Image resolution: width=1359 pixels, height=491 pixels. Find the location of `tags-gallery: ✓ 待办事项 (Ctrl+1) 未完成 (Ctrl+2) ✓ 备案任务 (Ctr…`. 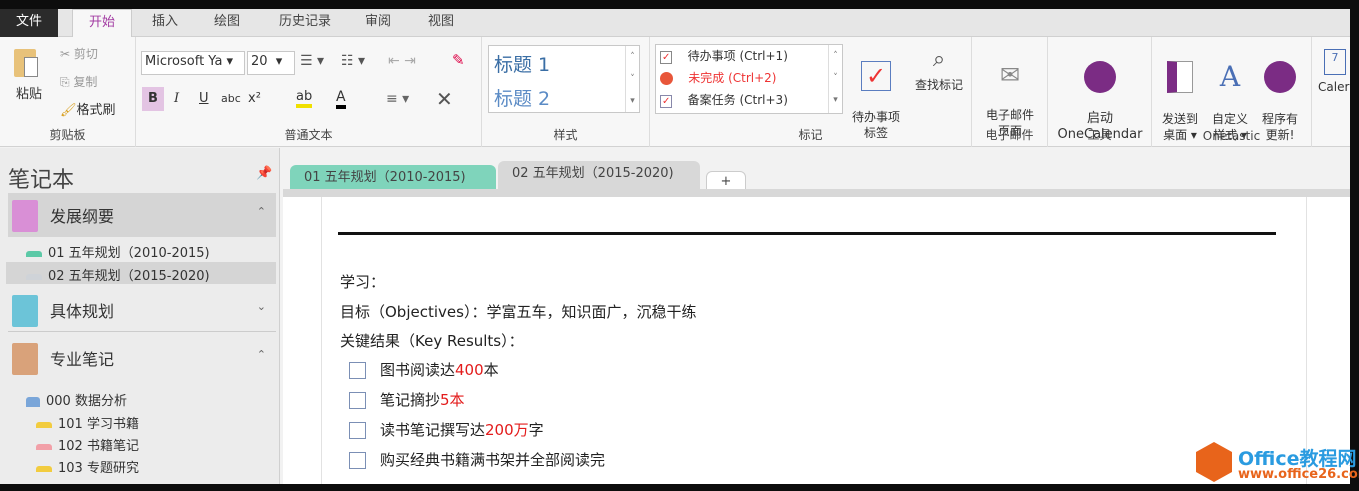

tags-gallery: ✓ 待办事项 (Ctrl+1) 未完成 (Ctrl+2) ✓ 备案任务 (Ctr… is located at coordinates (749, 79).